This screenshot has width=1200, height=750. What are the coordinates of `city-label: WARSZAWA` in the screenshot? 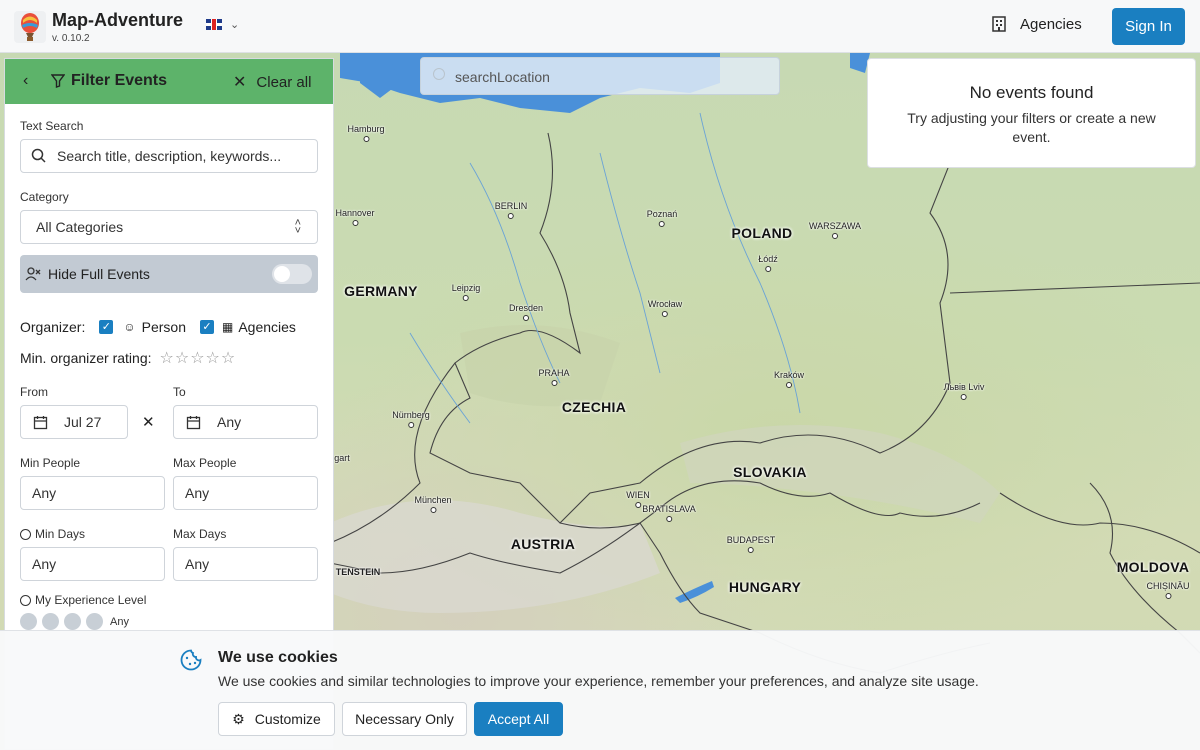 It's located at (835, 230).